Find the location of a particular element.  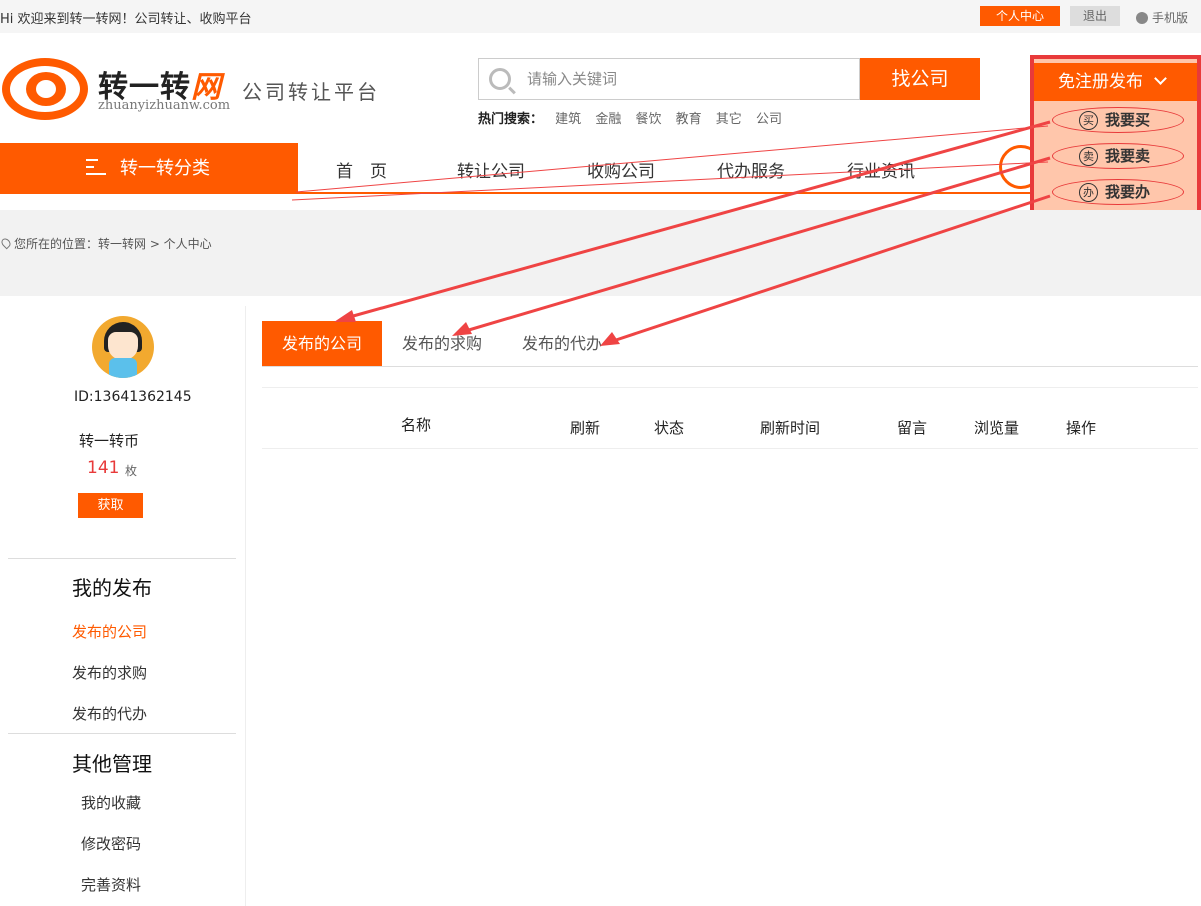

tab-published-company: 发布的公司 is located at coordinates (322, 343).